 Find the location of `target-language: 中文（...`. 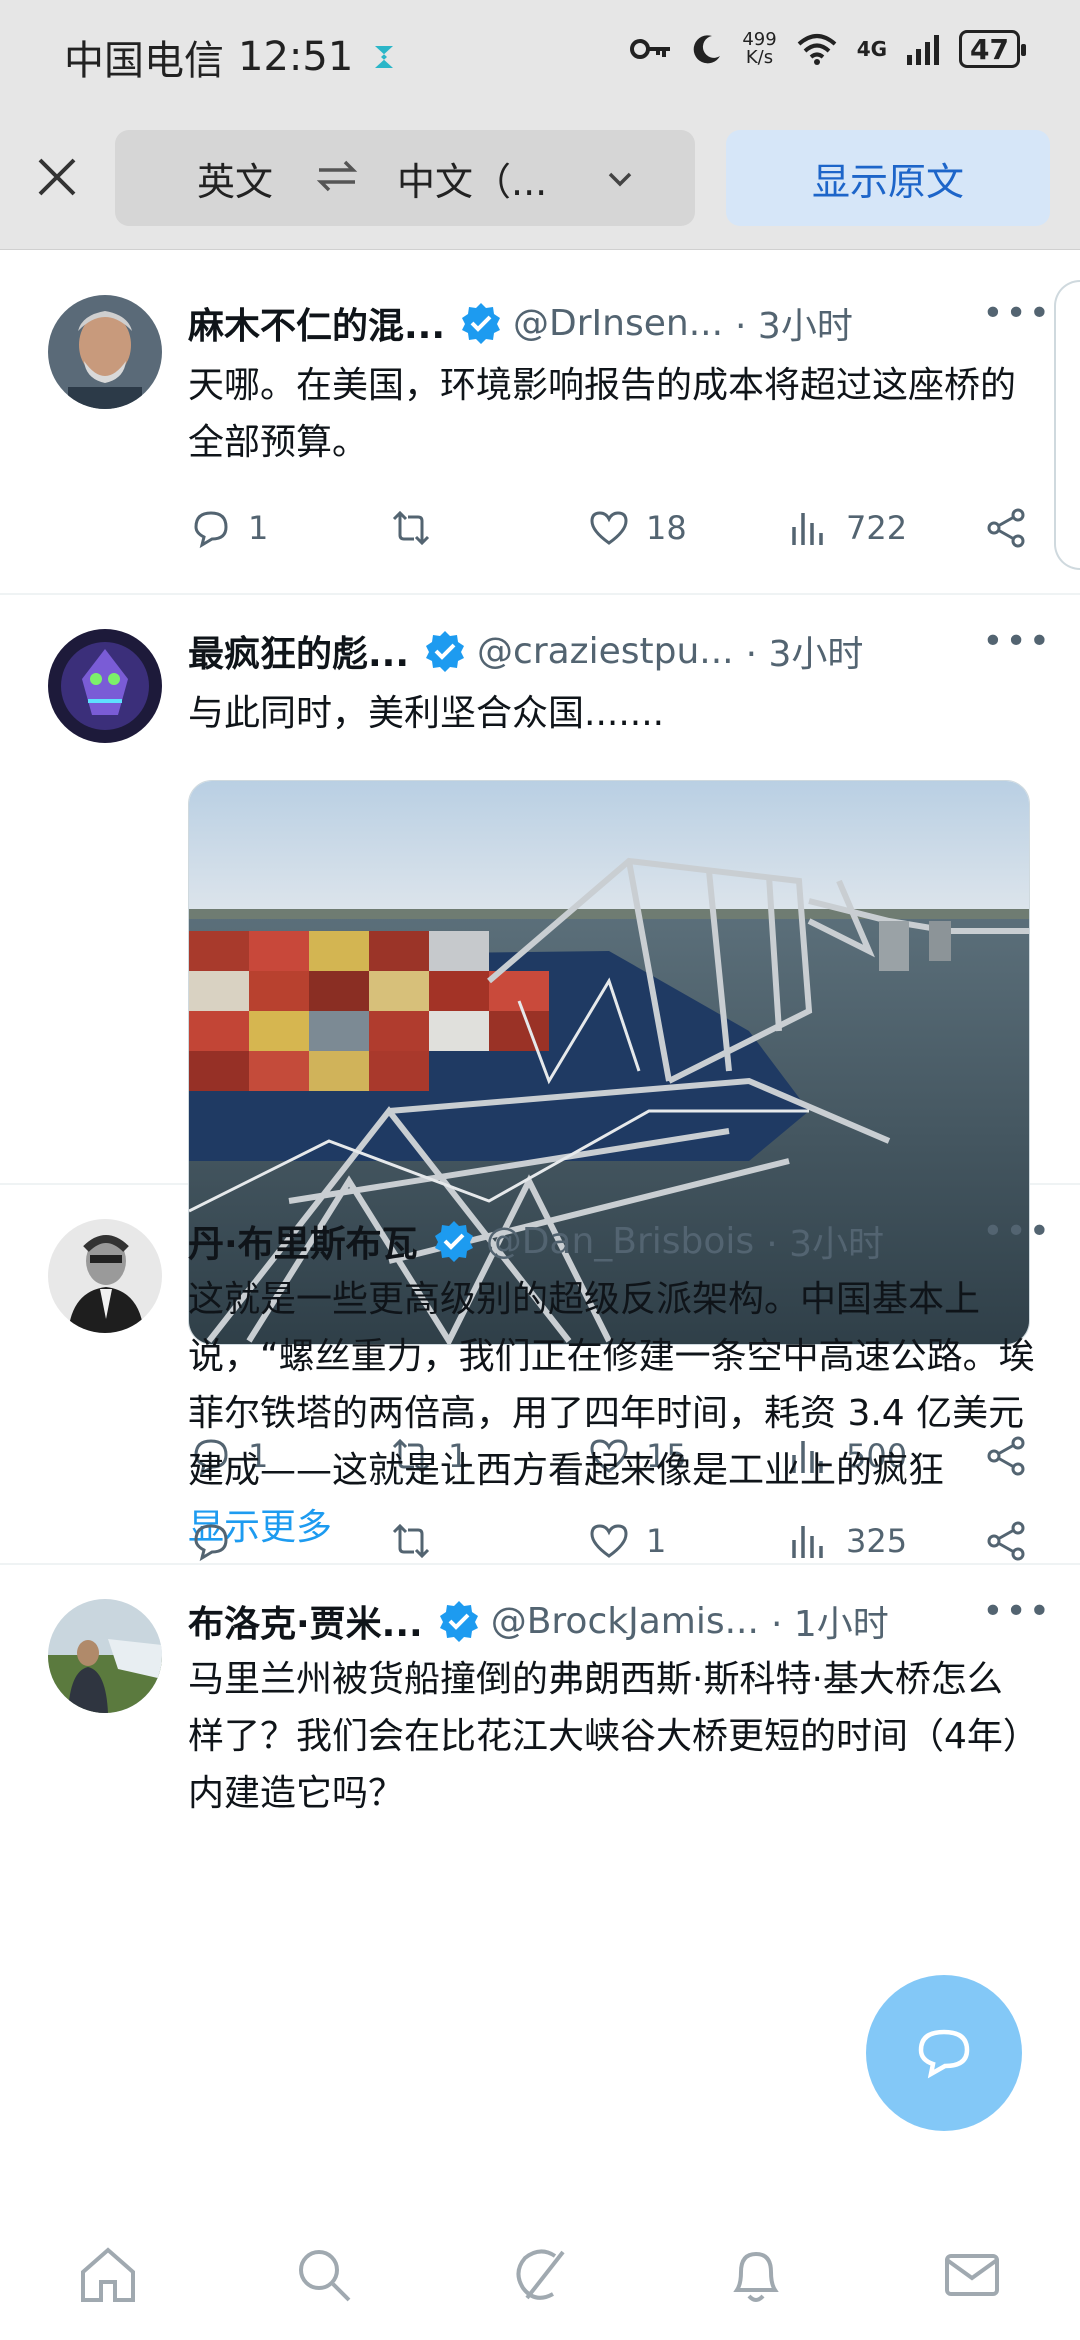

target-language: 中文（... is located at coordinates (472, 178).